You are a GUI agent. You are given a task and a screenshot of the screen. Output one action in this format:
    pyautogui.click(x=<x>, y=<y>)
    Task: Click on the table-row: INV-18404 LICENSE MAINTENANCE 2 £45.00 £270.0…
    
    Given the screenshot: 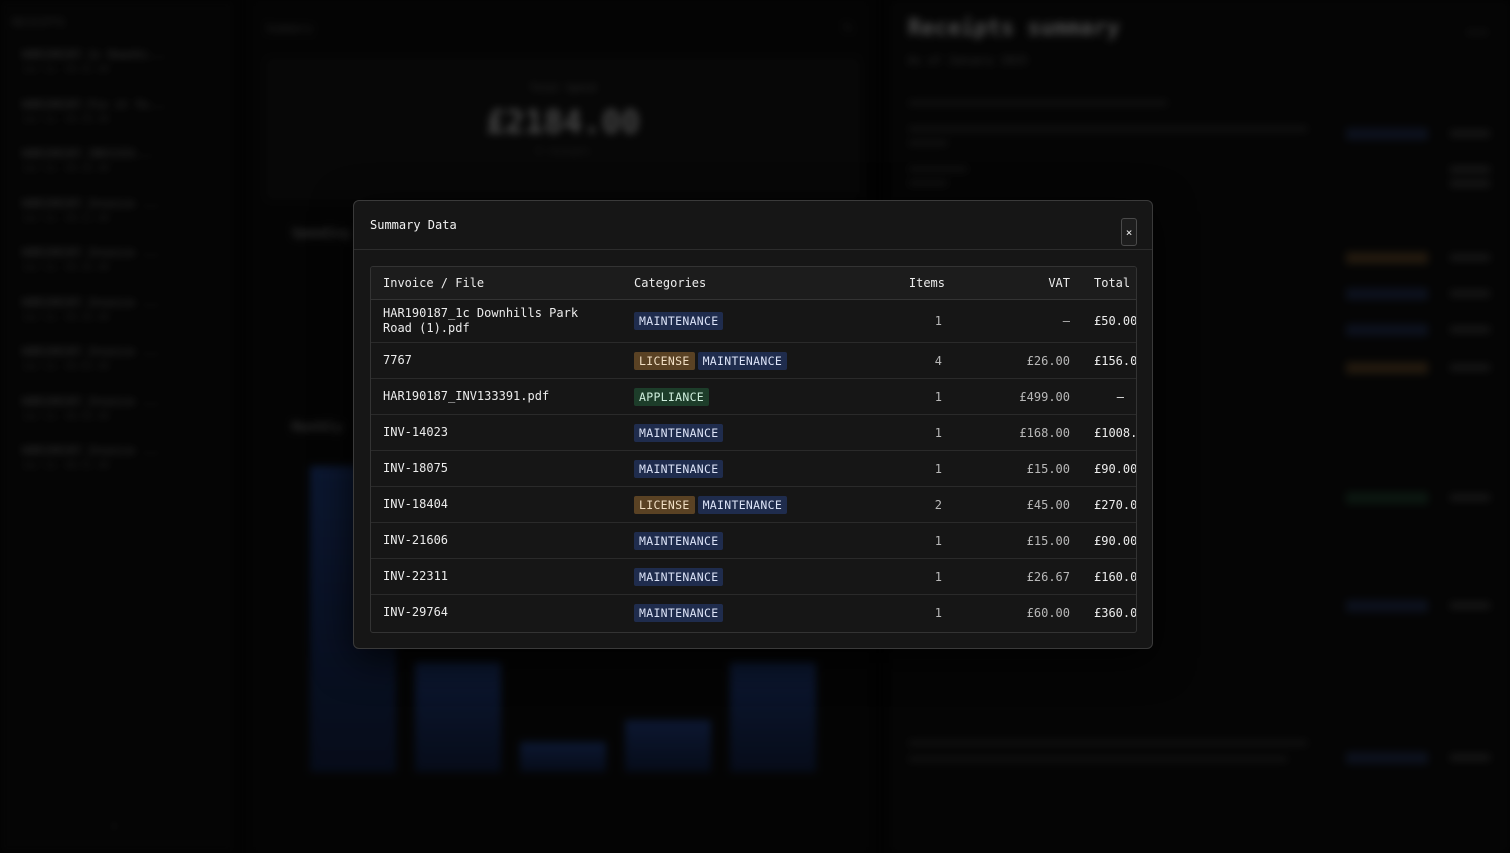 What is the action you would take?
    pyautogui.click(x=753, y=504)
    